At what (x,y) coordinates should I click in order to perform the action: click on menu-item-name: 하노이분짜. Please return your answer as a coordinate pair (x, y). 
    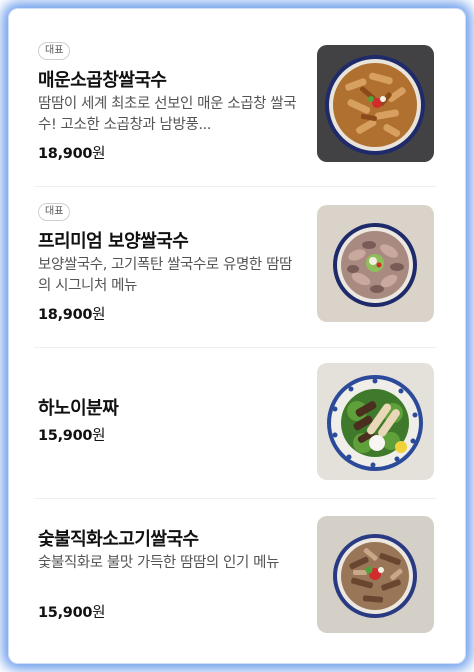
    Looking at the image, I should click on (78, 408).